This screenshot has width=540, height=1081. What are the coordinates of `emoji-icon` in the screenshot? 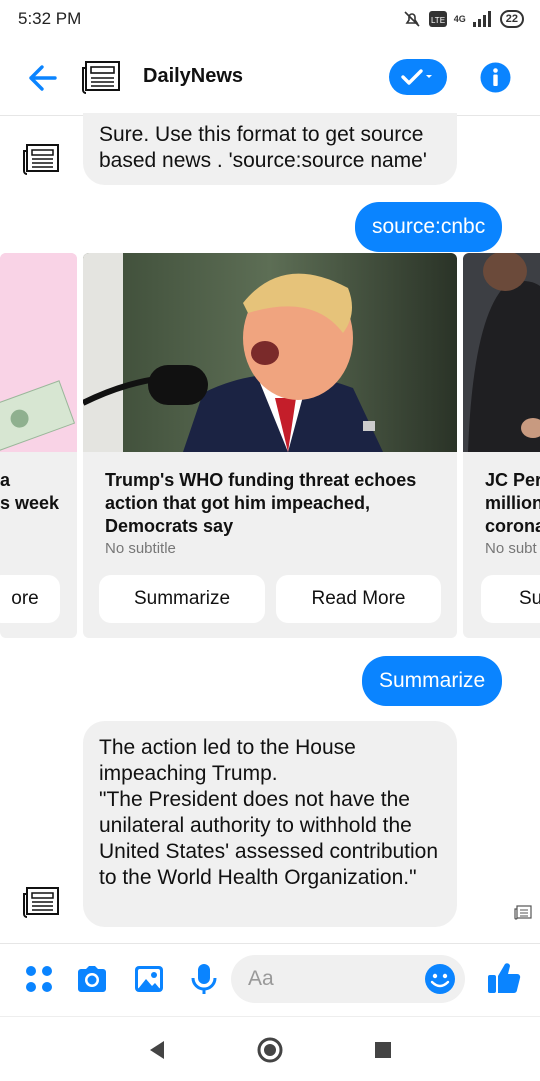 It's located at (440, 979).